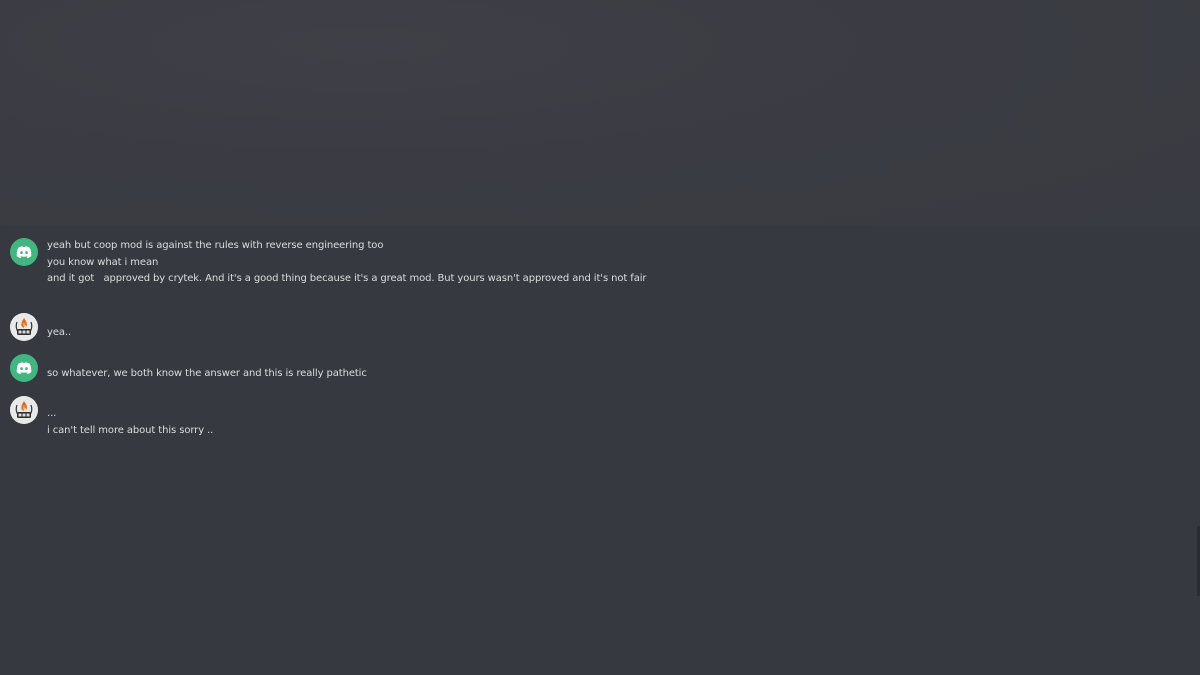 The width and height of the screenshot is (1200, 675). Describe the element at coordinates (130, 430) in the screenshot. I see `message-text: i can't tell more about this sorry ..` at that location.